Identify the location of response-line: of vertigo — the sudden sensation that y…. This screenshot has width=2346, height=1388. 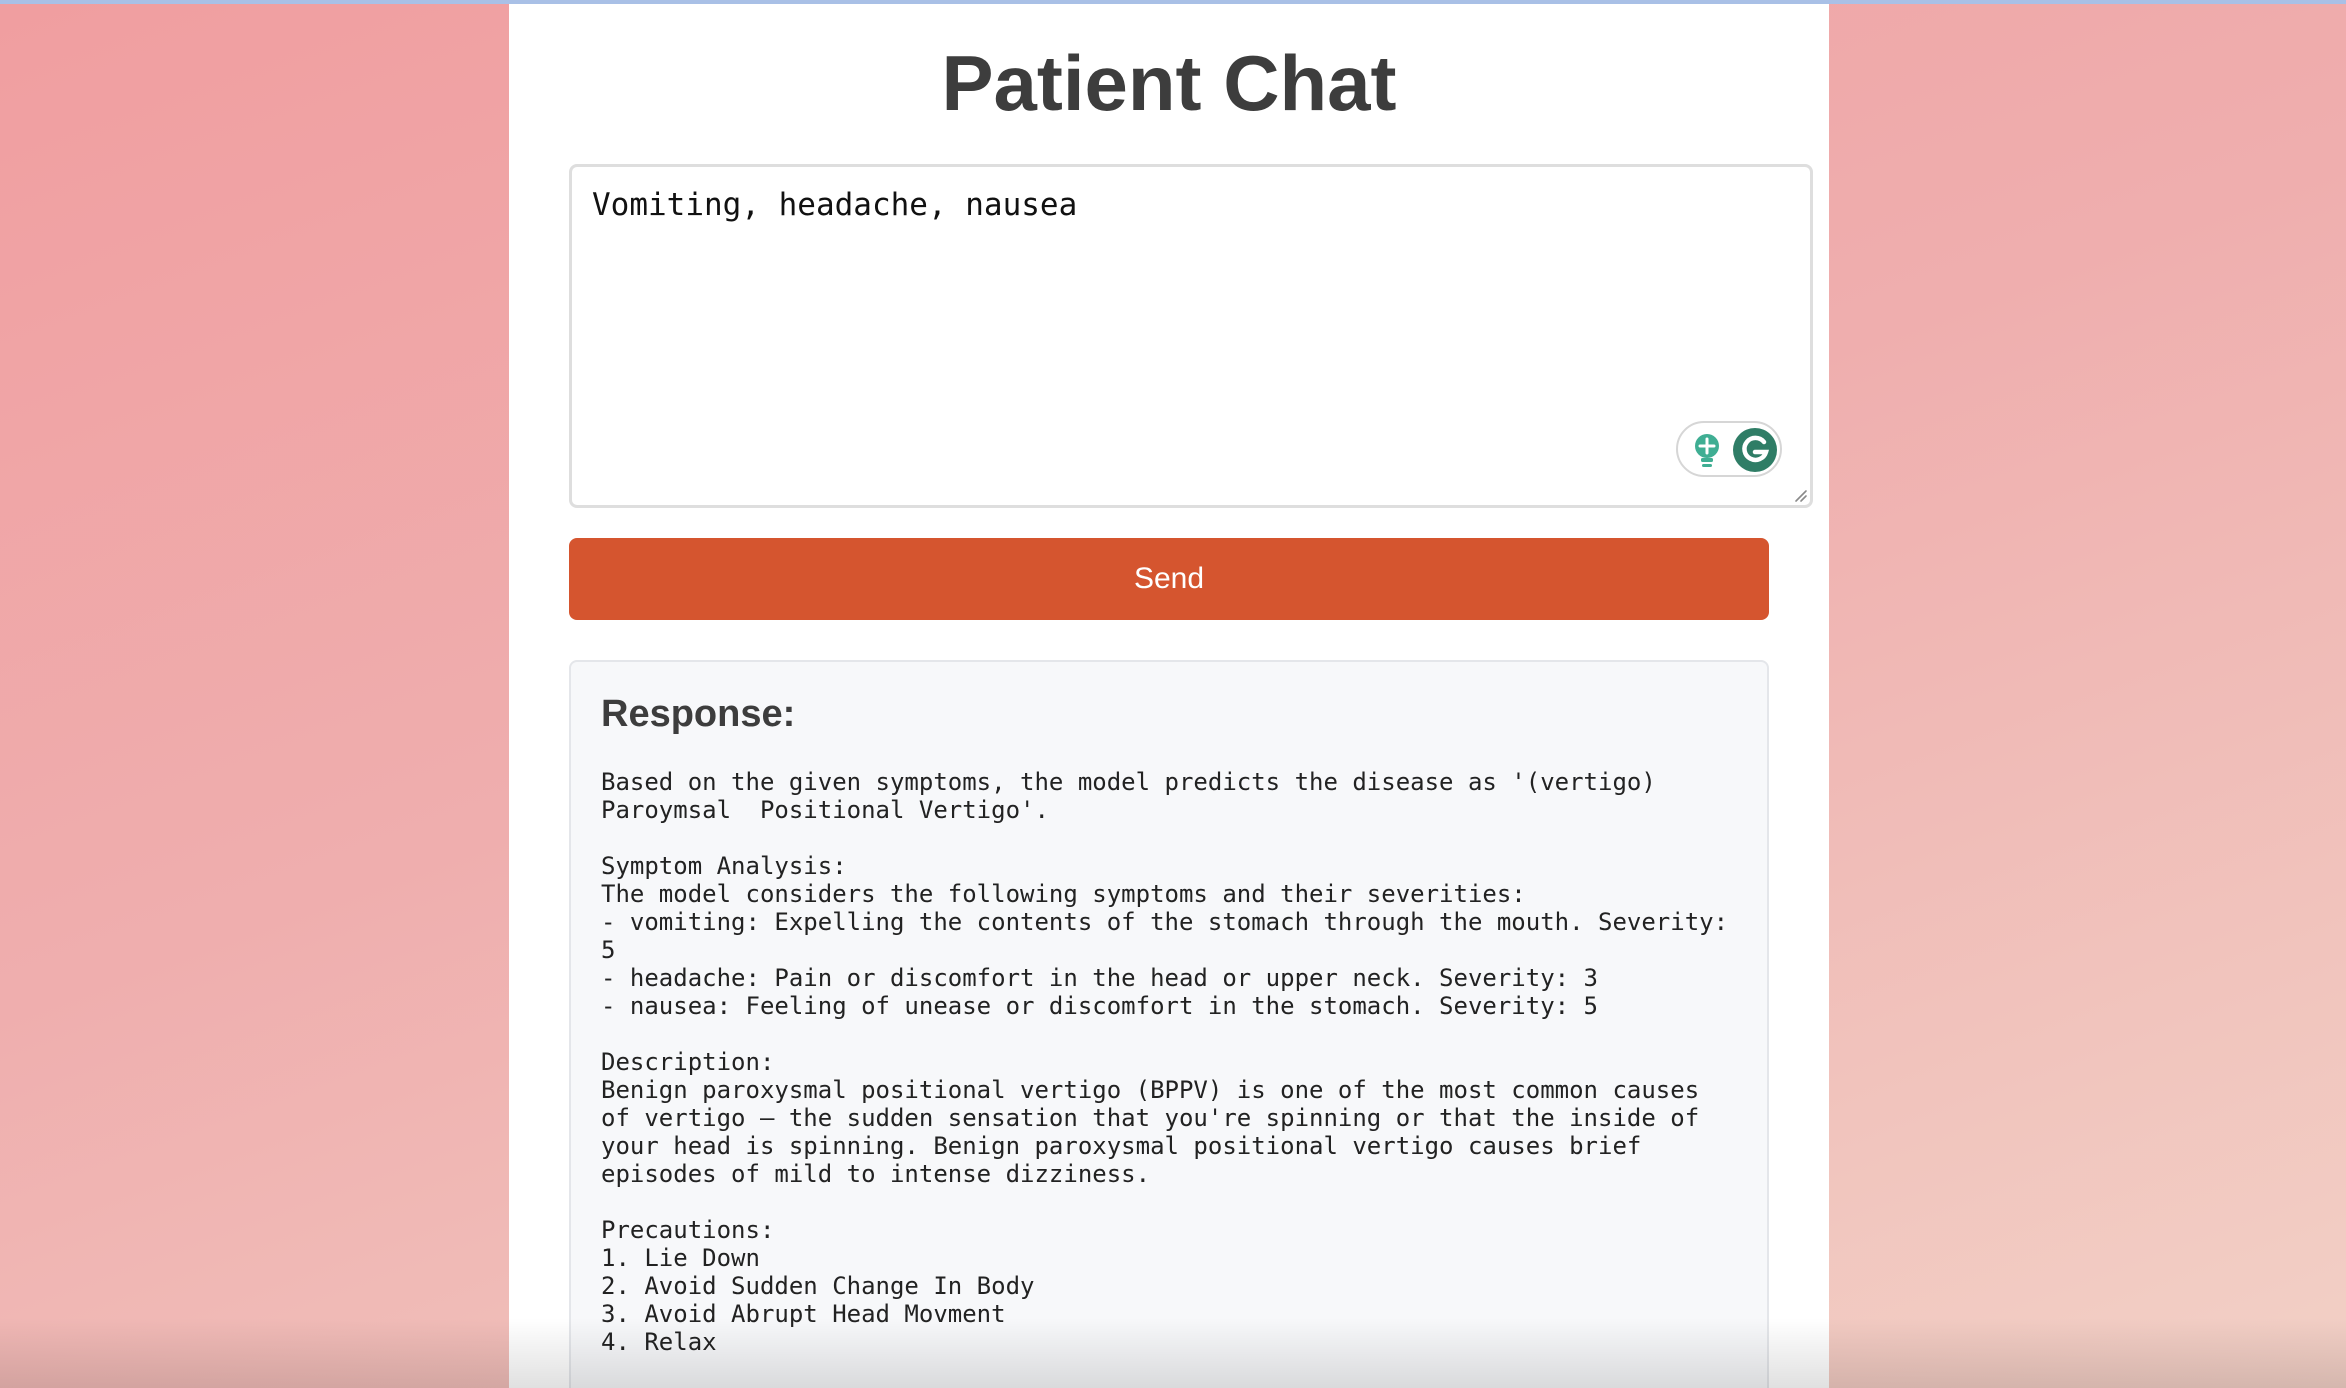
(1150, 1118).